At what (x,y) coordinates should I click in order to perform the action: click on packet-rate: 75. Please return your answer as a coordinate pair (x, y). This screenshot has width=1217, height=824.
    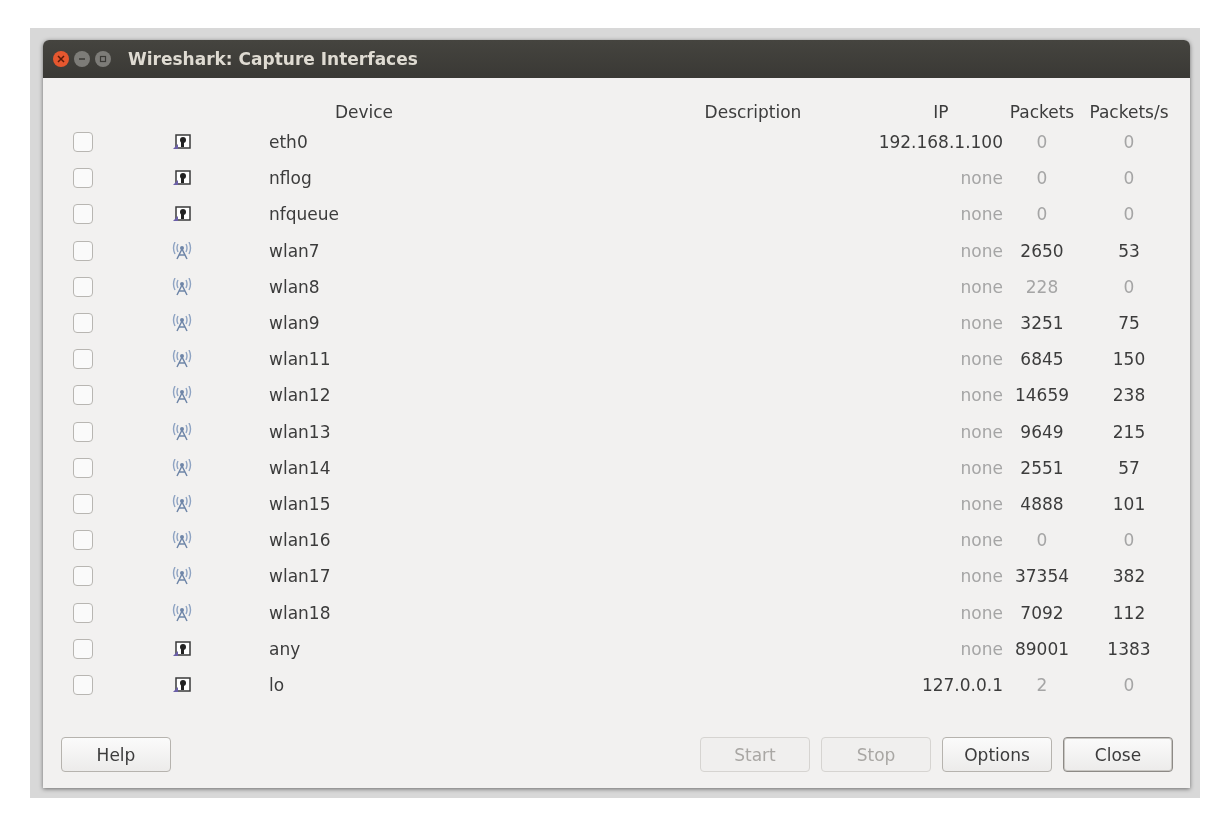
    Looking at the image, I should click on (1129, 323).